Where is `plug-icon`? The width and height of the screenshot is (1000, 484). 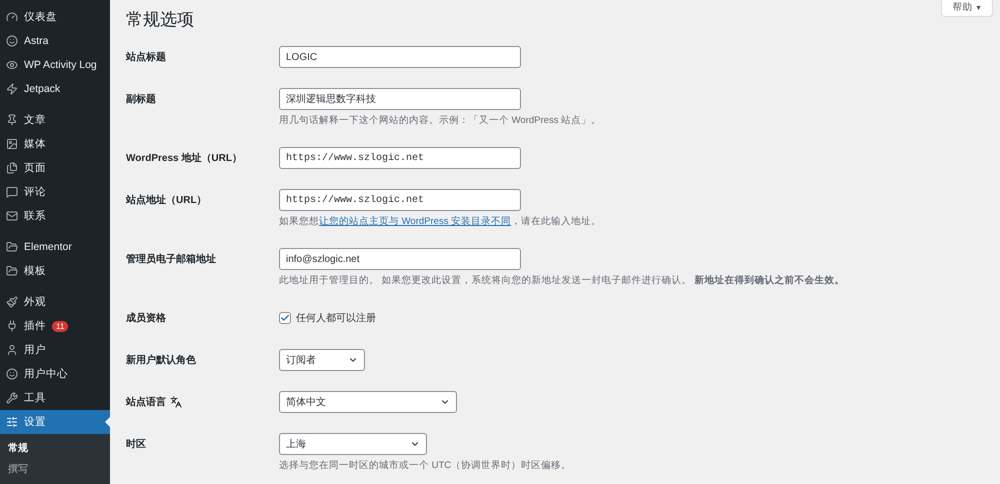 plug-icon is located at coordinates (12, 326).